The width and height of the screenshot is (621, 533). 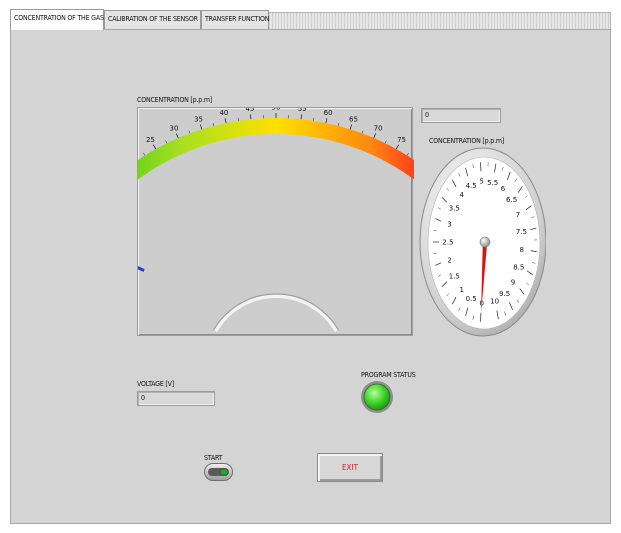 I want to click on tab-bar-filler, so click(x=437, y=20).